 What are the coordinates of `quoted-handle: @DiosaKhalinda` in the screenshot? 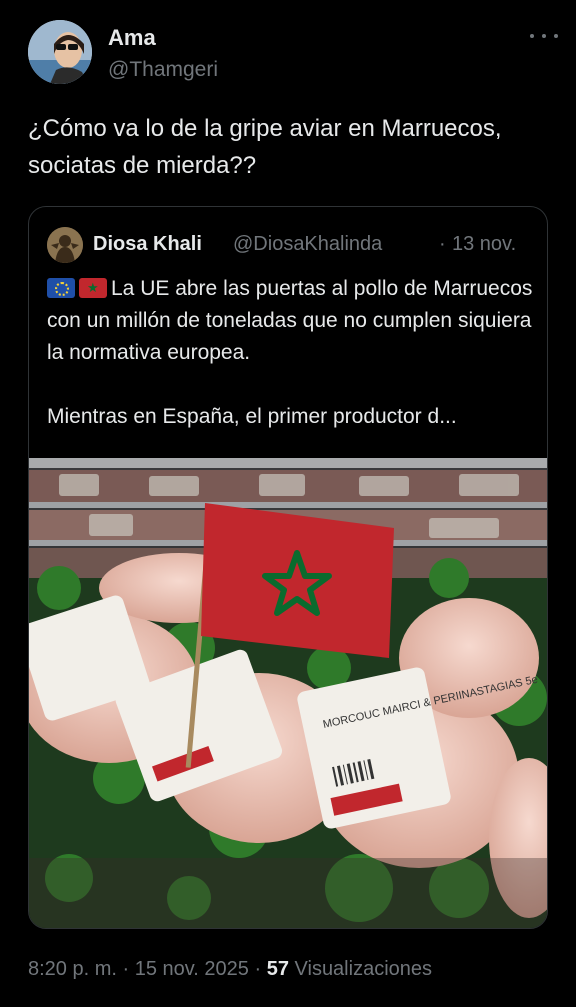 It's located at (308, 244).